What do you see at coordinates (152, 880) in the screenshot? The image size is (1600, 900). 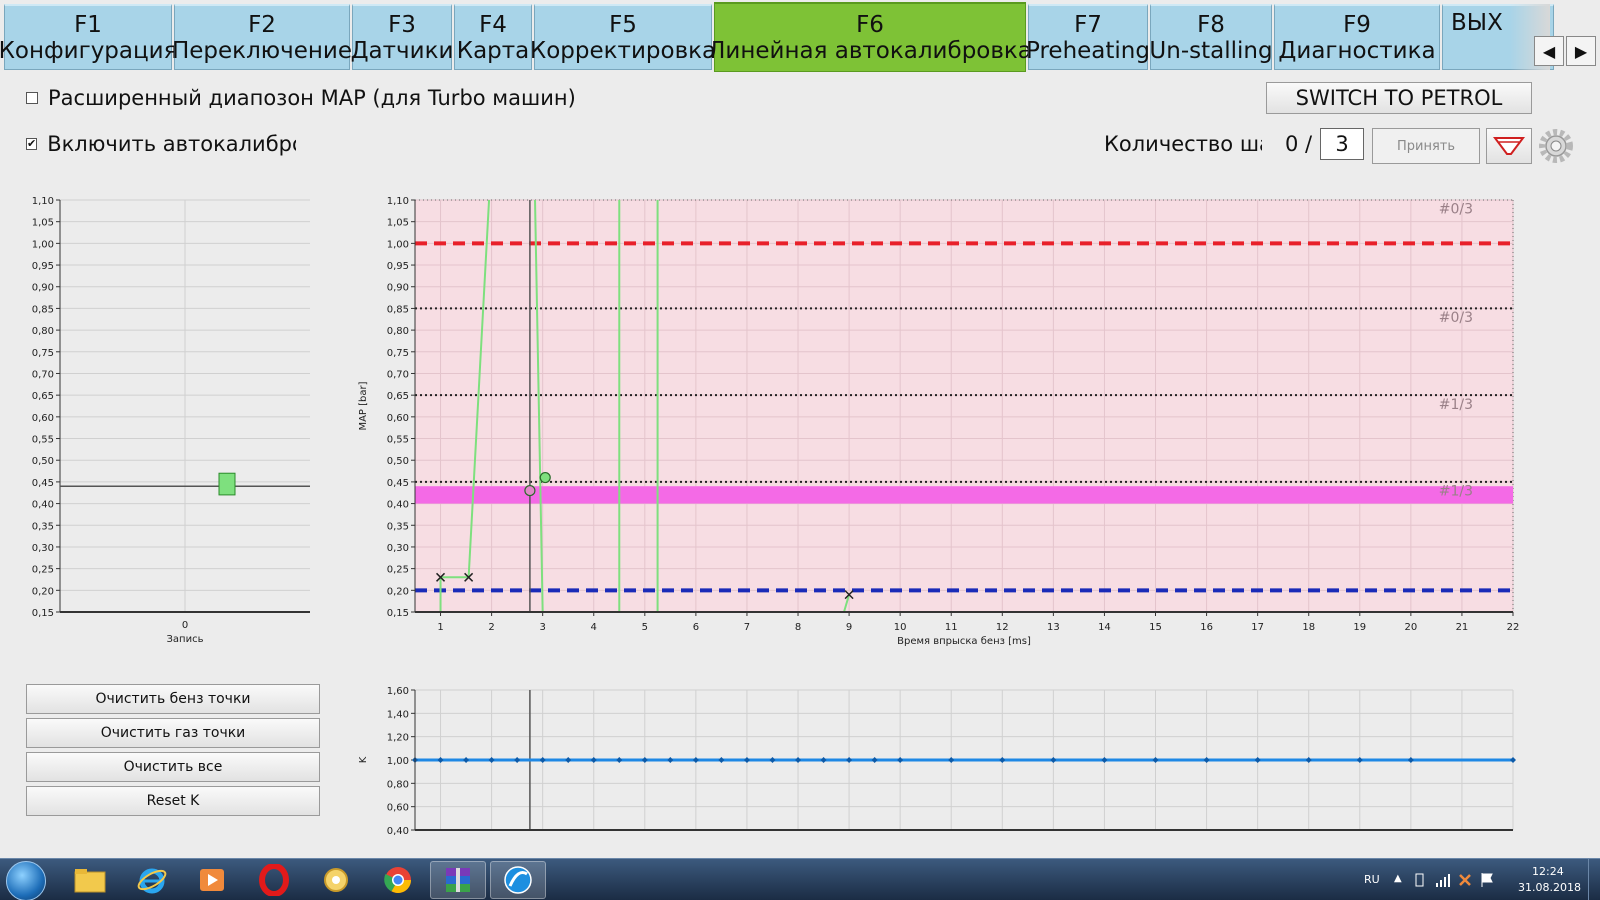 I see `taskbar-internet-explorer` at bounding box center [152, 880].